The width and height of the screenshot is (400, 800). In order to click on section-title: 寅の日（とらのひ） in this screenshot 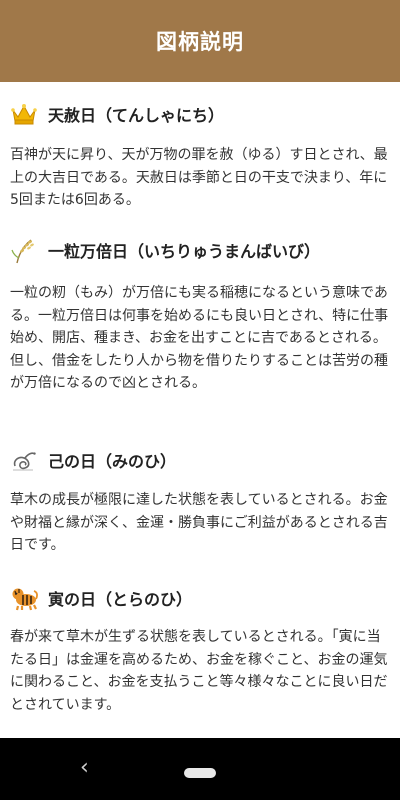, I will do `click(120, 599)`.